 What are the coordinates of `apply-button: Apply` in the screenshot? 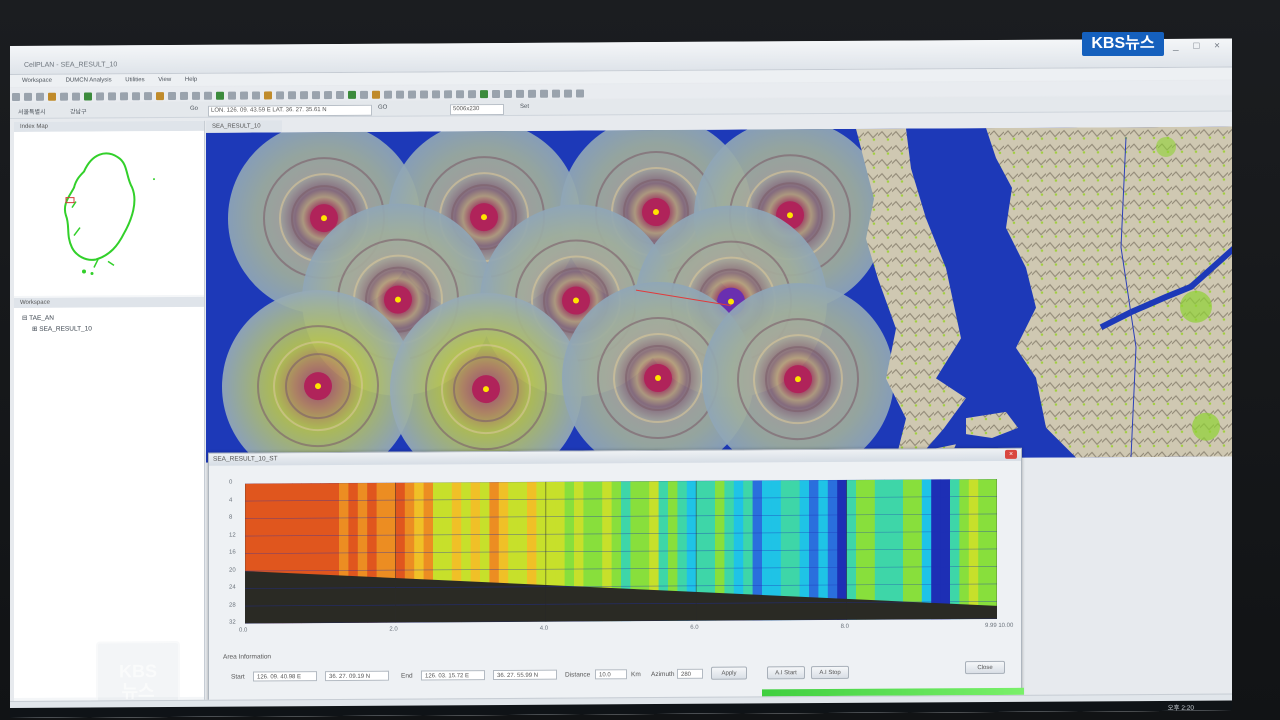 It's located at (729, 673).